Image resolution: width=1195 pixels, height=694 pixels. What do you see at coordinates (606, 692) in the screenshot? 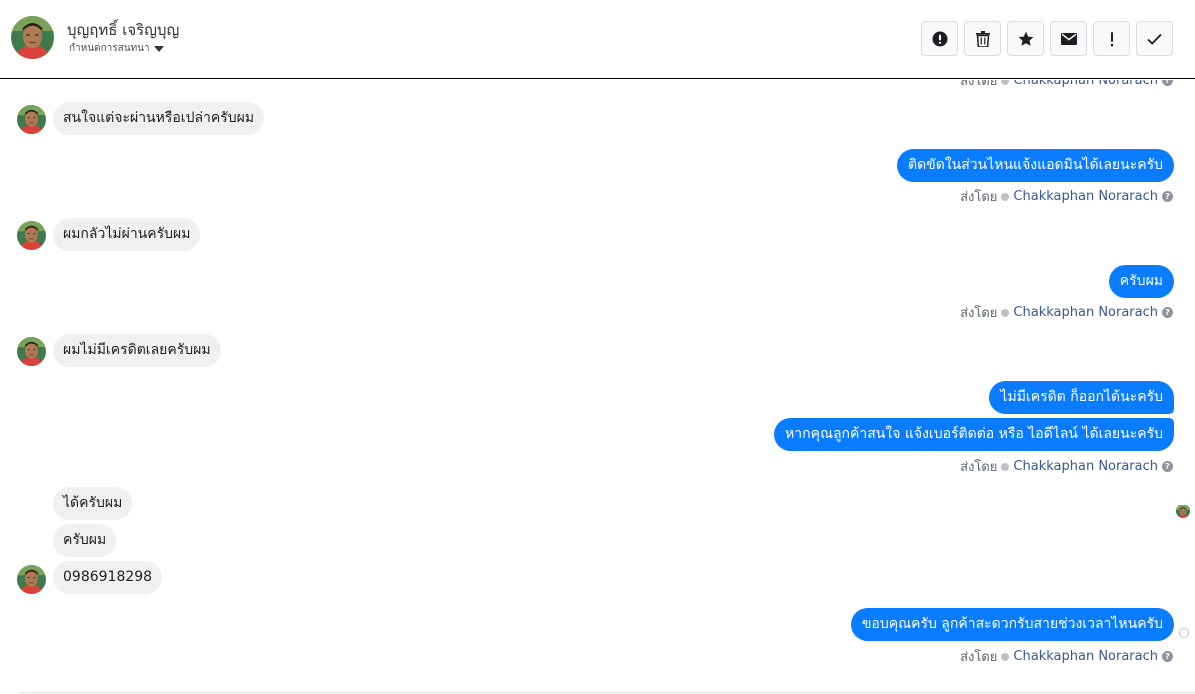
I see `composer-divider` at bounding box center [606, 692].